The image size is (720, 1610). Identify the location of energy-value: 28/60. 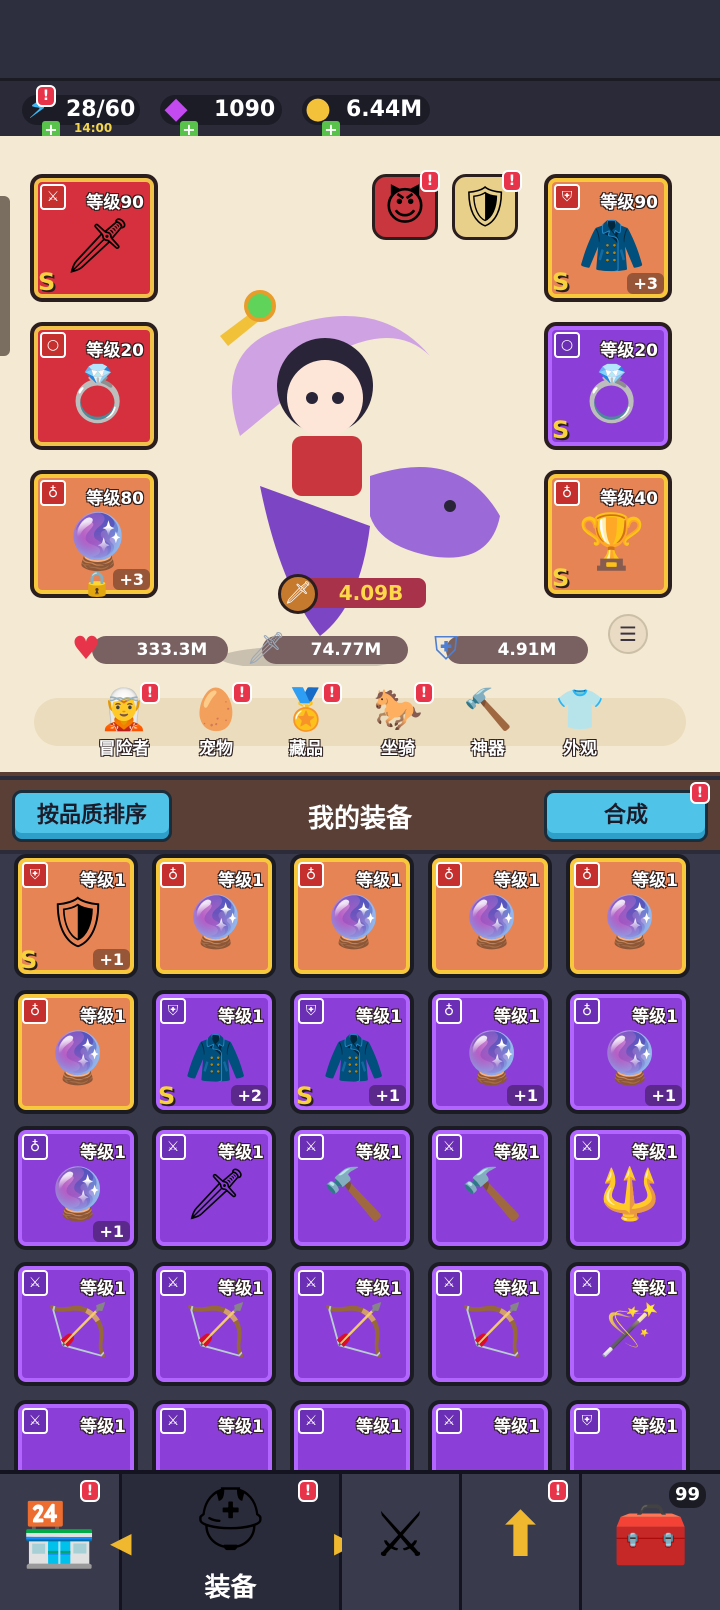
(101, 109).